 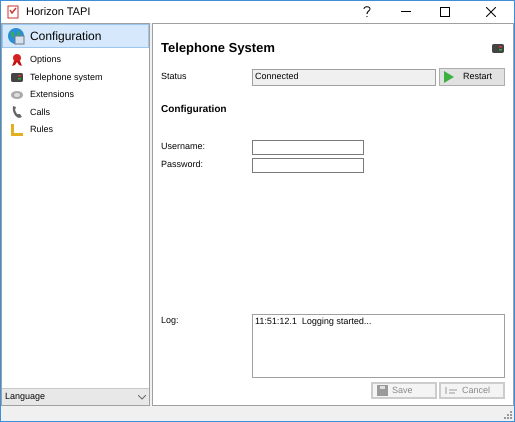 I want to click on status-label: Status, so click(x=174, y=77).